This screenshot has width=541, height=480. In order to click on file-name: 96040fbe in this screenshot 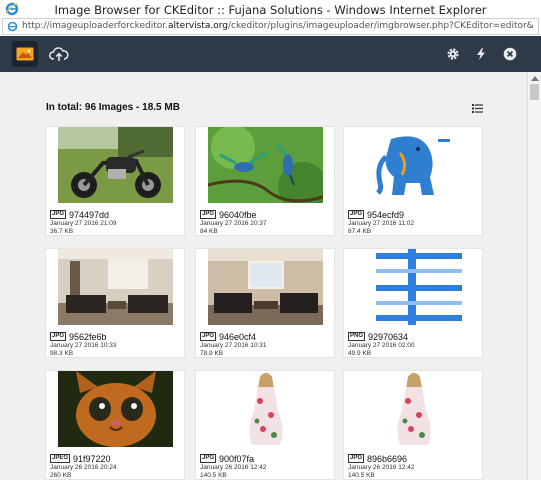, I will do `click(238, 214)`.